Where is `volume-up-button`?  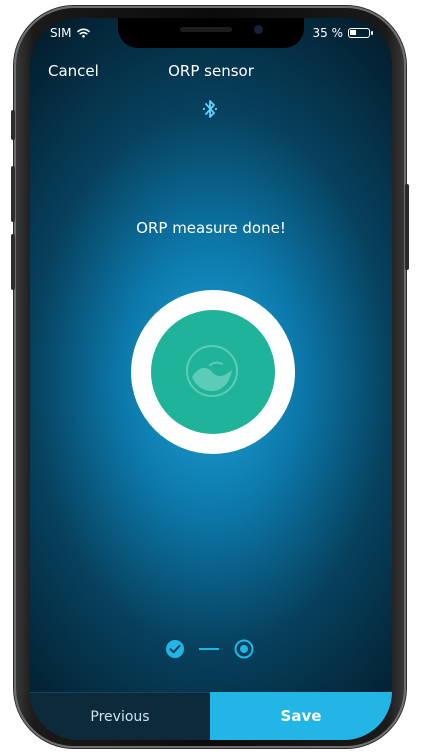
volume-up-button is located at coordinates (13, 194).